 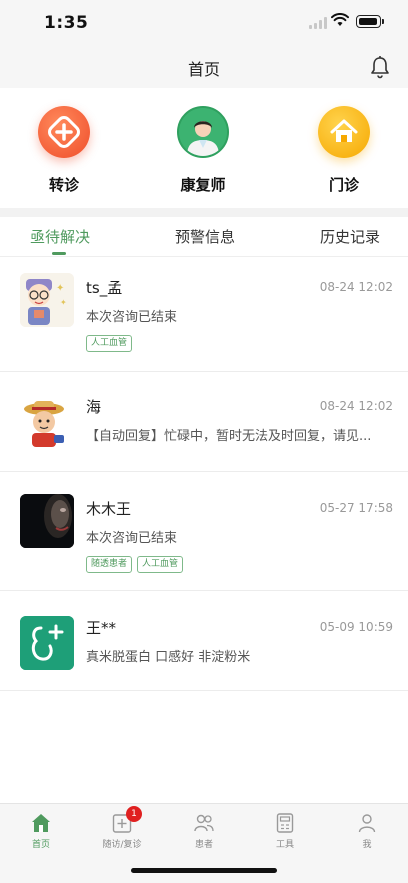 What do you see at coordinates (40, 845) in the screenshot?
I see `bottom-tab-label: 首页` at bounding box center [40, 845].